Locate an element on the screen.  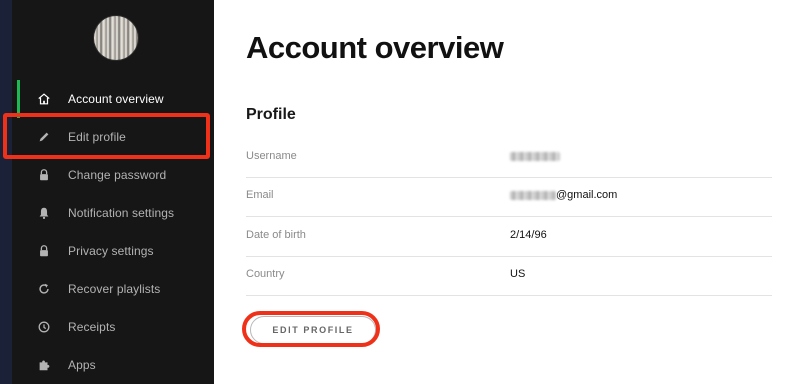
sidebar-item-apps: Apps is located at coordinates (113, 365).